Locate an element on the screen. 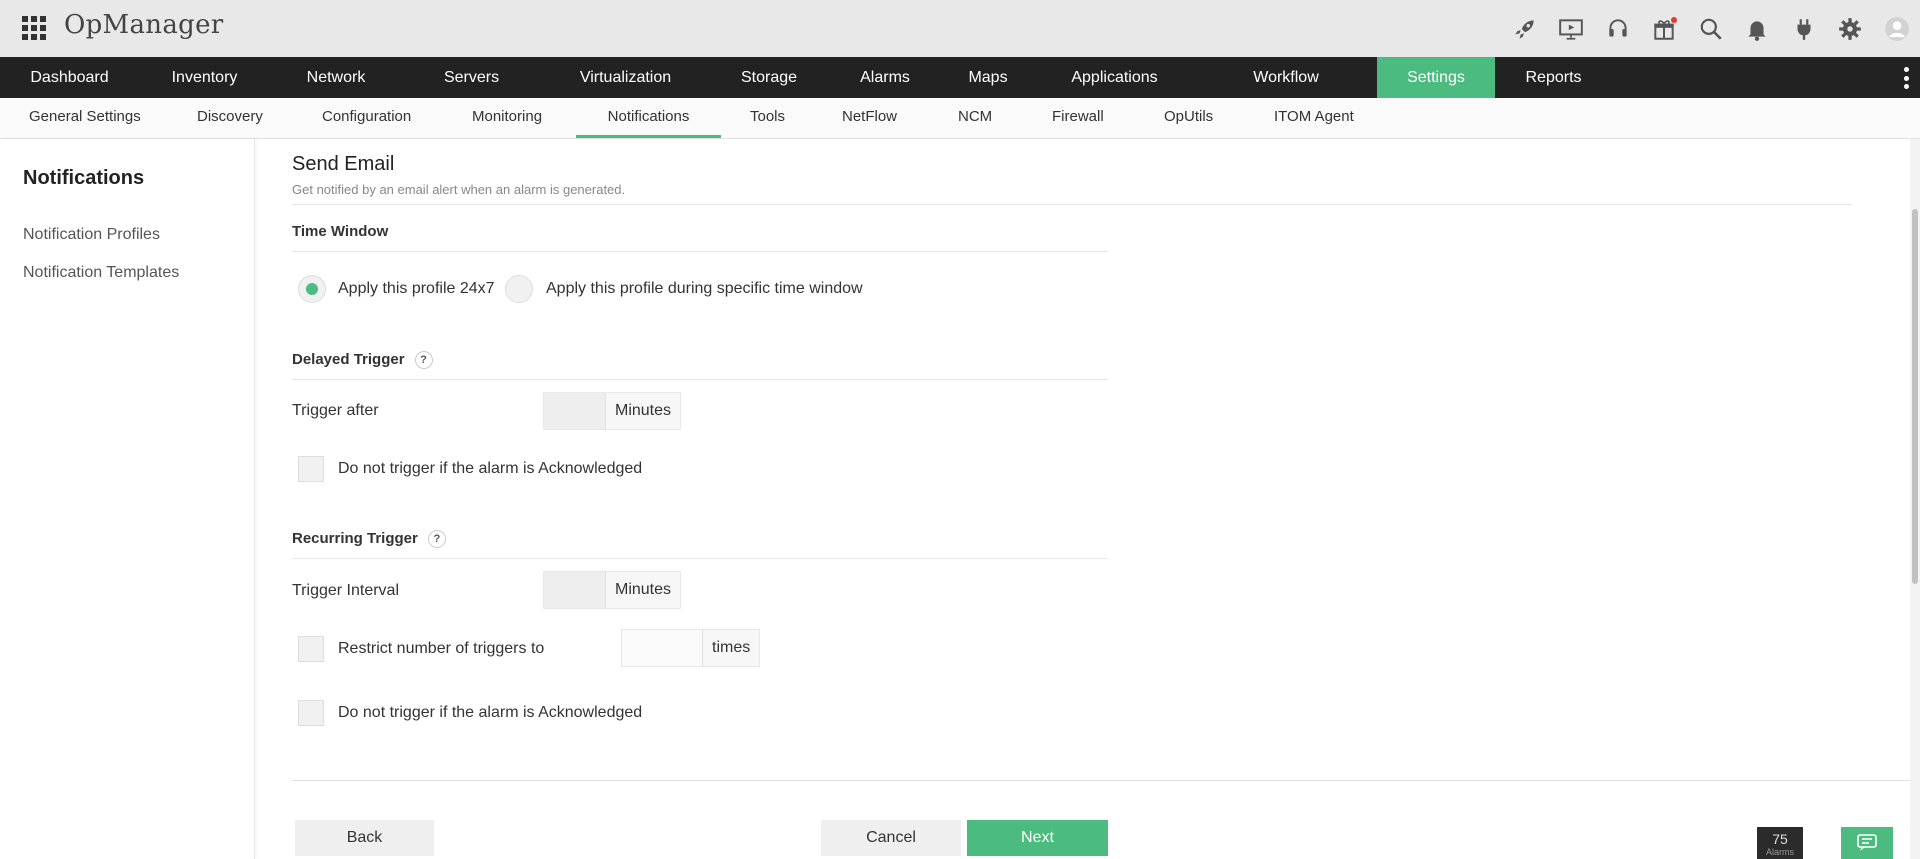  alarms-count: 75 is located at coordinates (1780, 839).